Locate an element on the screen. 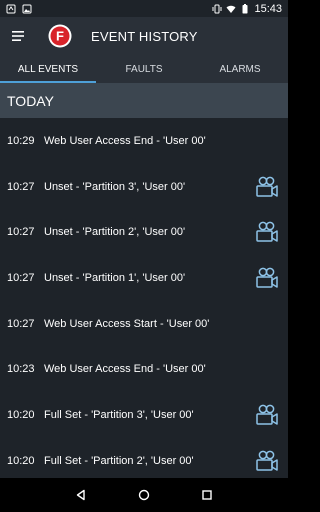  list-item: 10:27 Unset - 'Partition 2', 'User 00' is located at coordinates (144, 232).